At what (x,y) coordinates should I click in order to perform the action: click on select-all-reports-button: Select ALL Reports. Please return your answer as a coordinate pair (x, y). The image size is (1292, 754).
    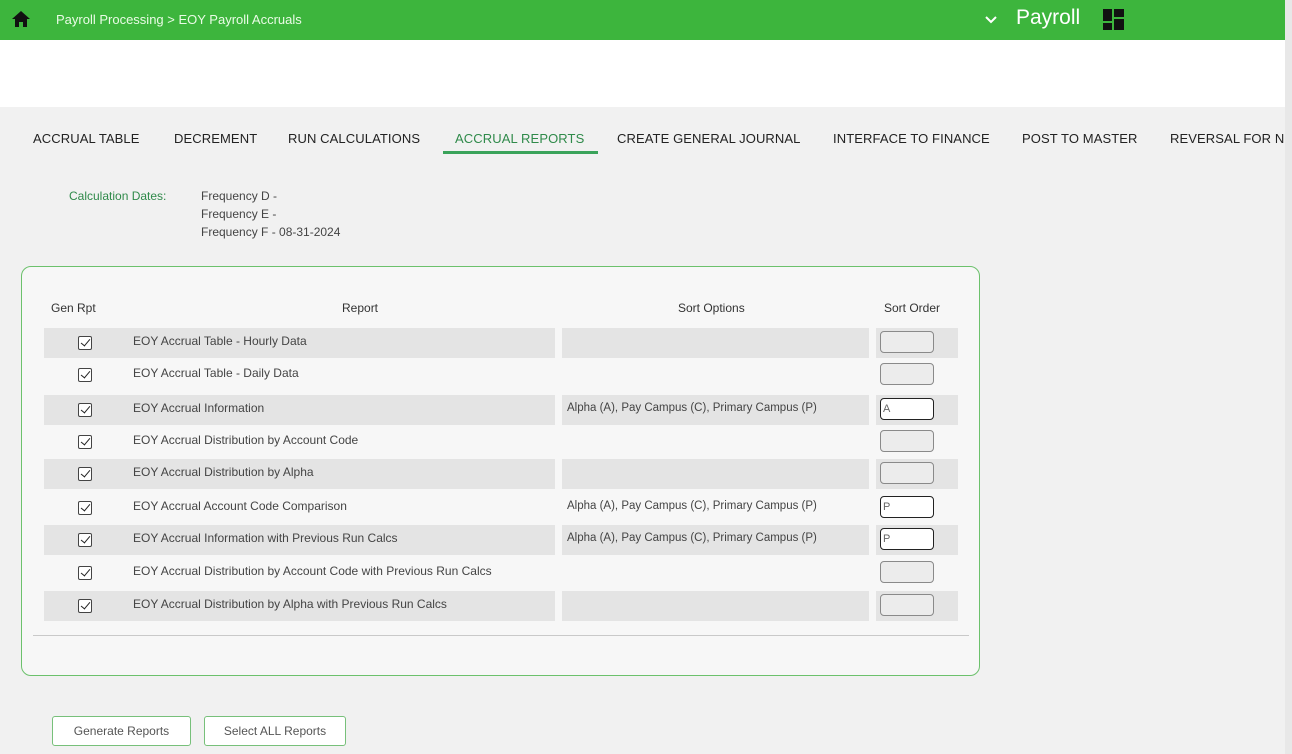
    Looking at the image, I should click on (275, 731).